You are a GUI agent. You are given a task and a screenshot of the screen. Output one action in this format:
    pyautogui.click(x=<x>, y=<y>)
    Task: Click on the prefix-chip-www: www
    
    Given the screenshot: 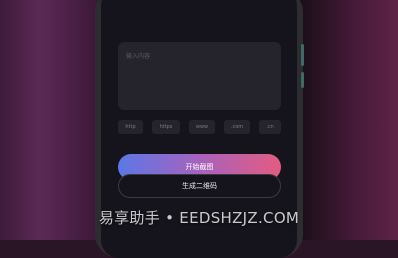 What is the action you would take?
    pyautogui.click(x=202, y=127)
    